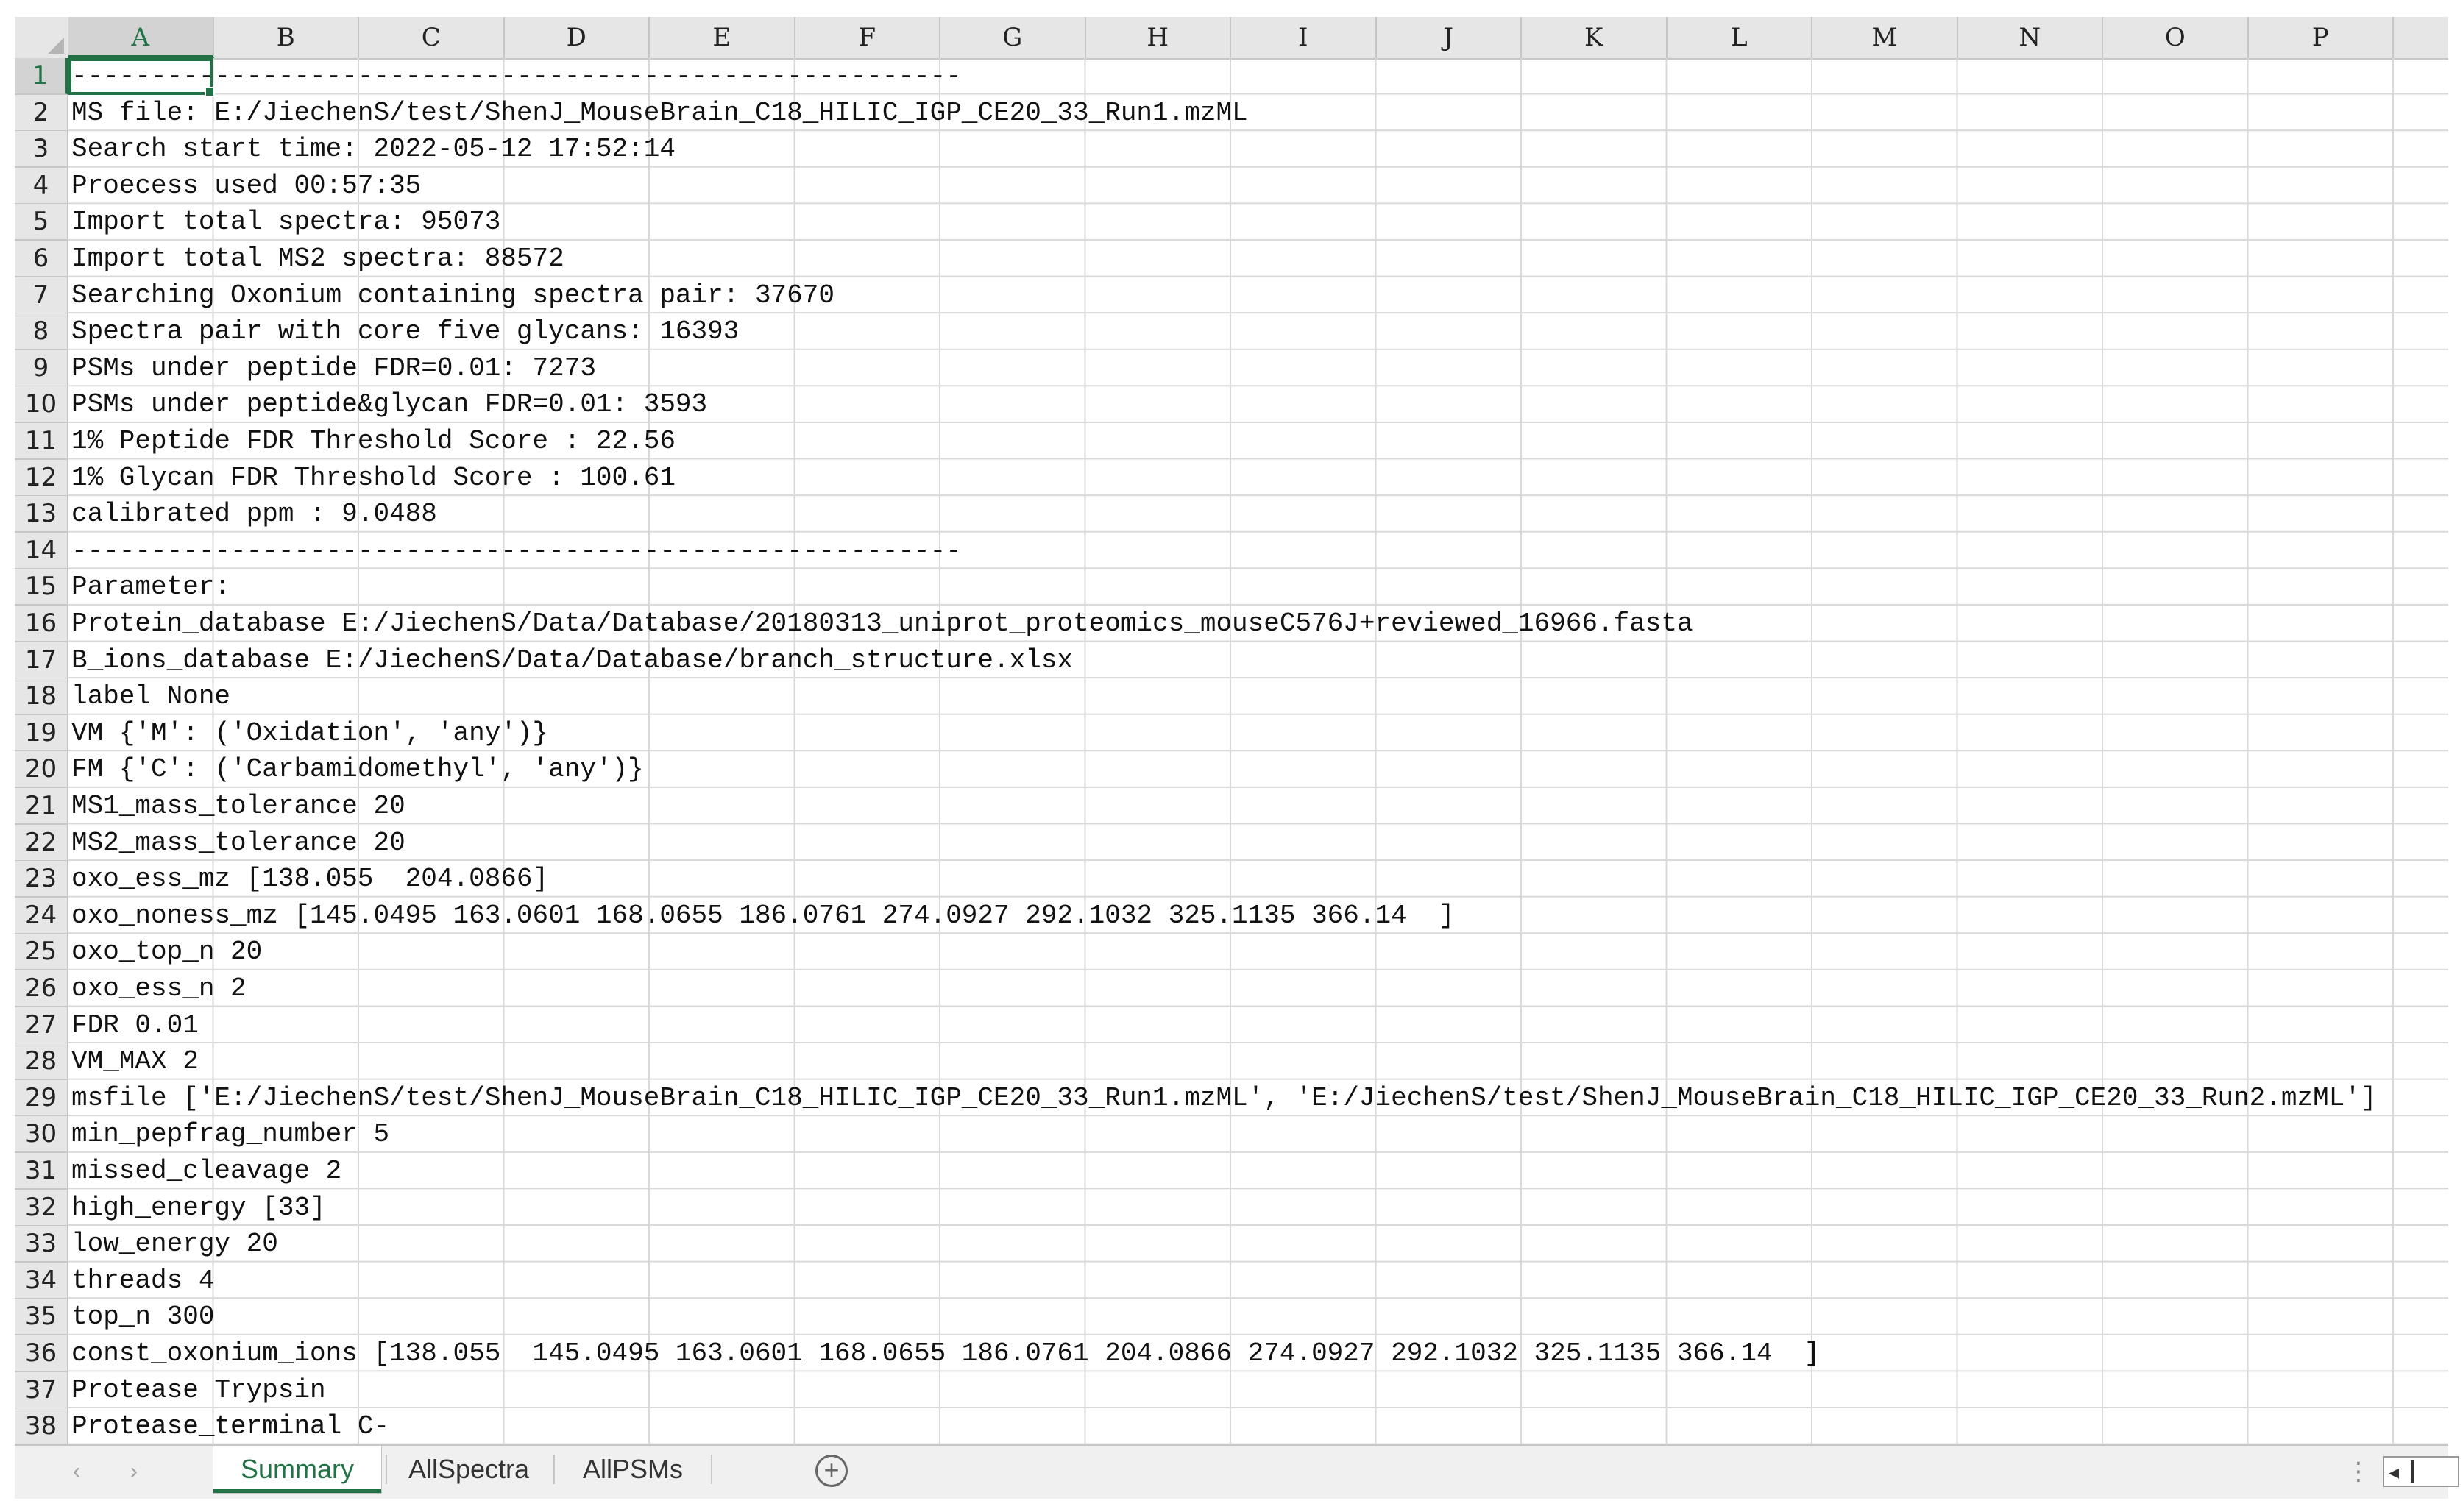 This screenshot has height=1512, width=2463. What do you see at coordinates (41, 660) in the screenshot?
I see `row-header-17: 17` at bounding box center [41, 660].